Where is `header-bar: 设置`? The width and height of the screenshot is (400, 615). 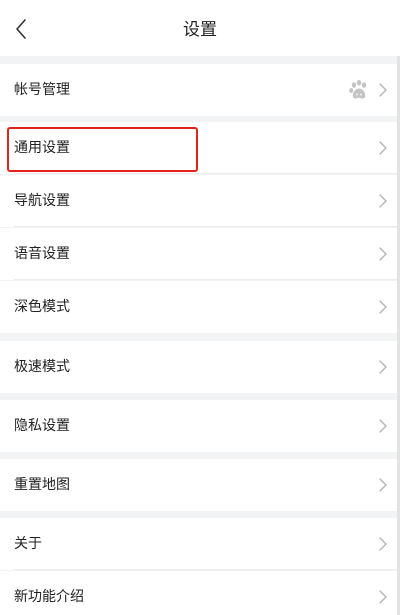 header-bar: 设置 is located at coordinates (200, 28).